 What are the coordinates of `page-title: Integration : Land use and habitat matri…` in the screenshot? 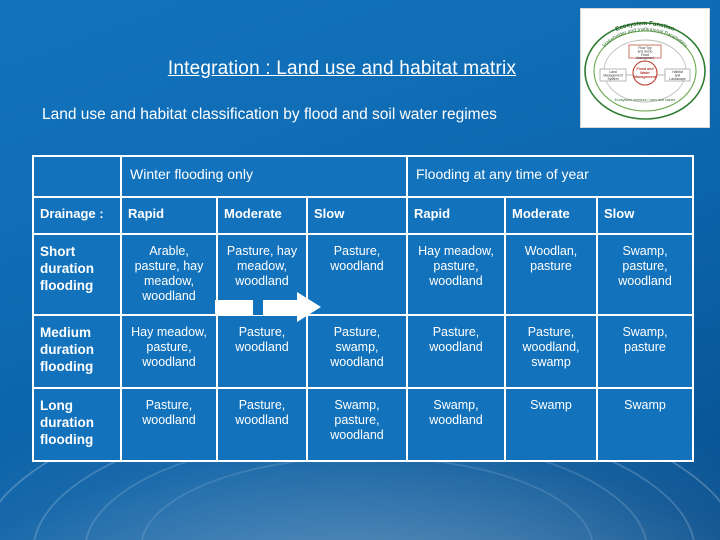 It's located at (342, 68).